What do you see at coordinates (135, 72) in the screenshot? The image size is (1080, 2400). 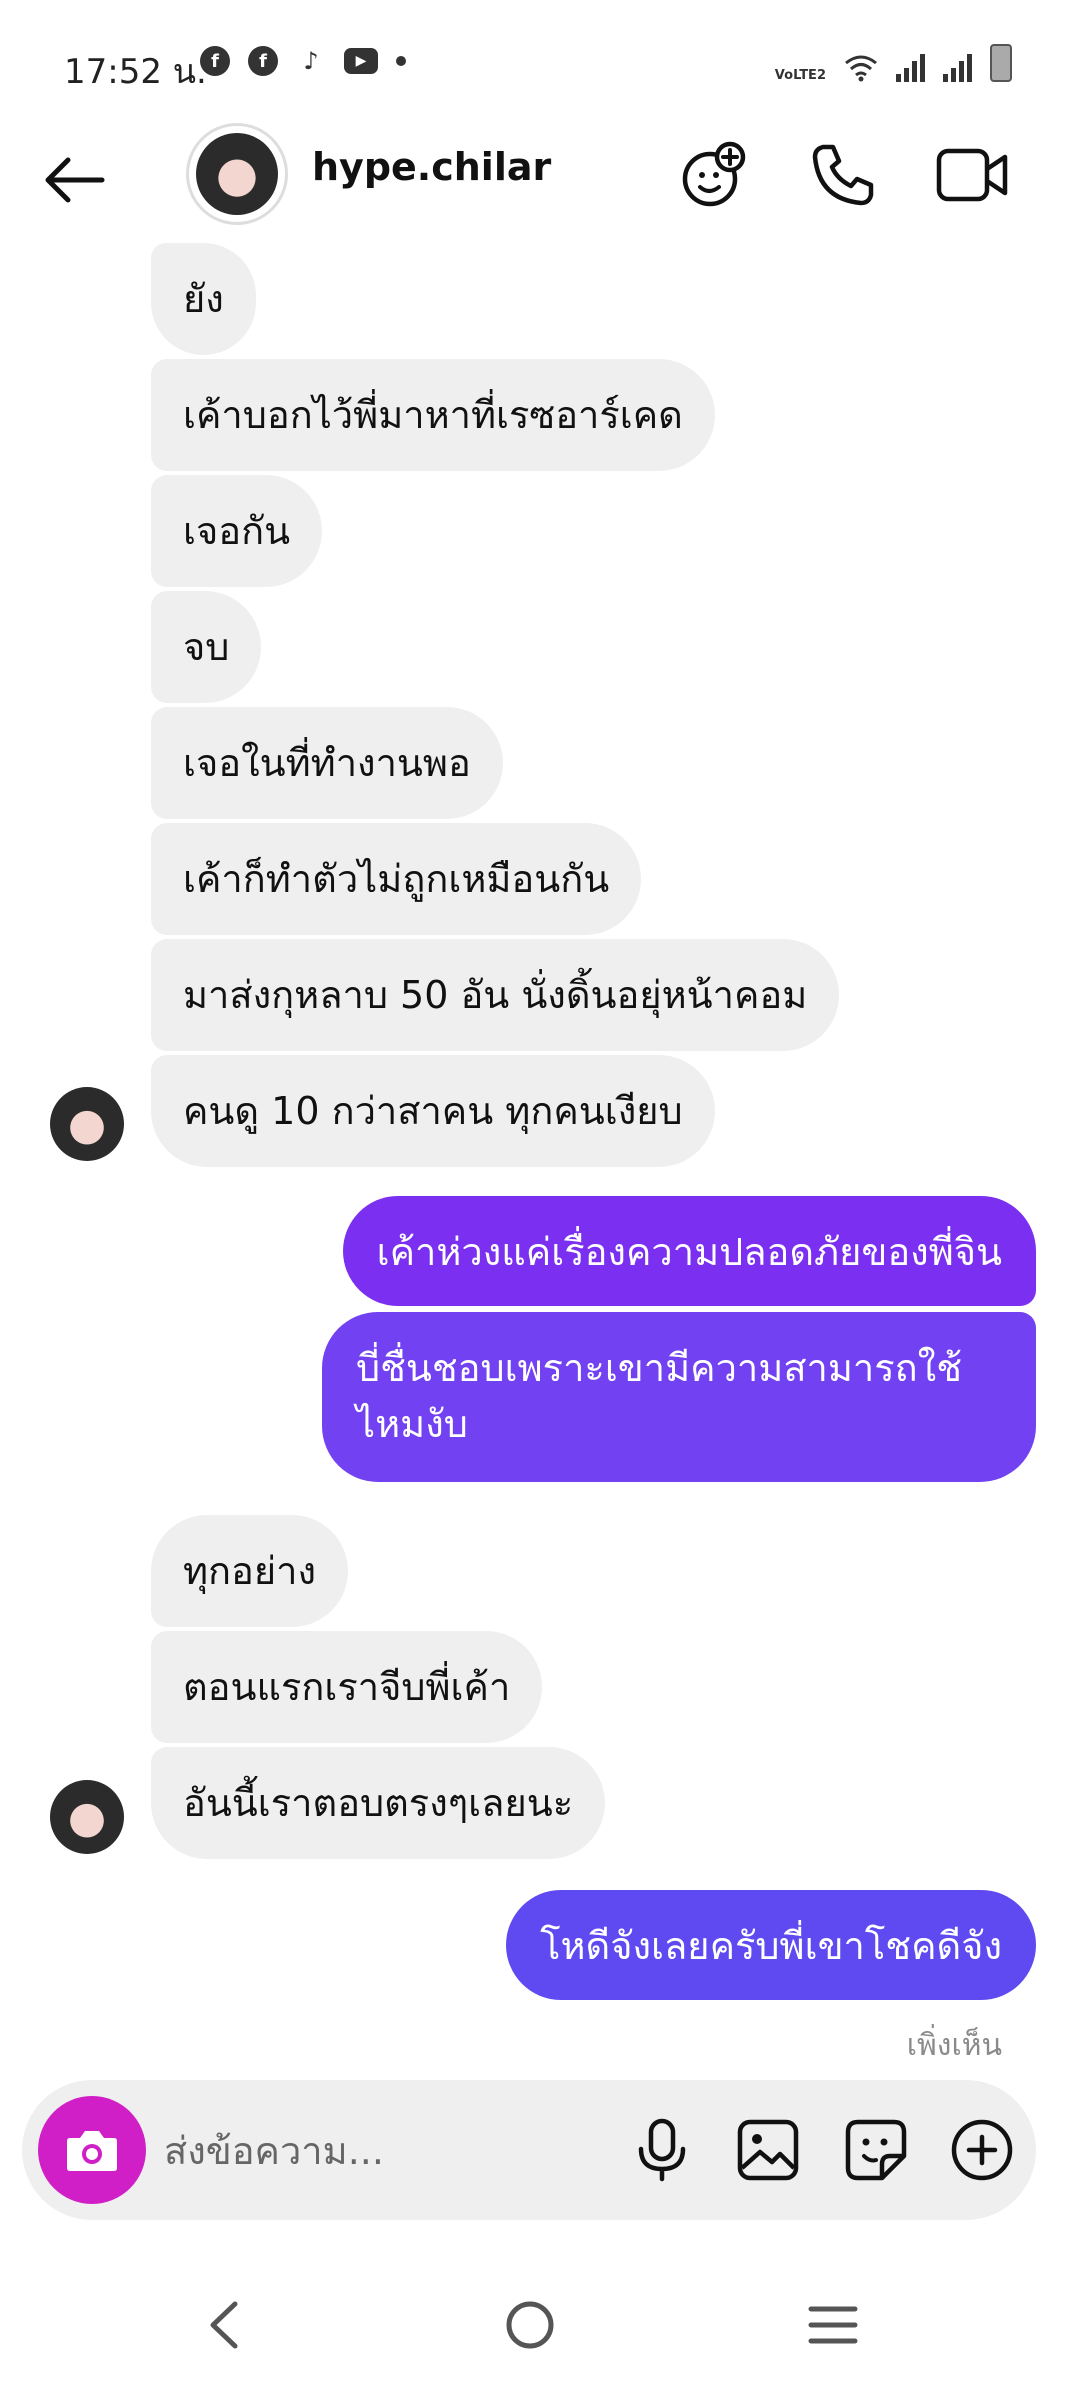 I see `status-time: 17:52 น.` at bounding box center [135, 72].